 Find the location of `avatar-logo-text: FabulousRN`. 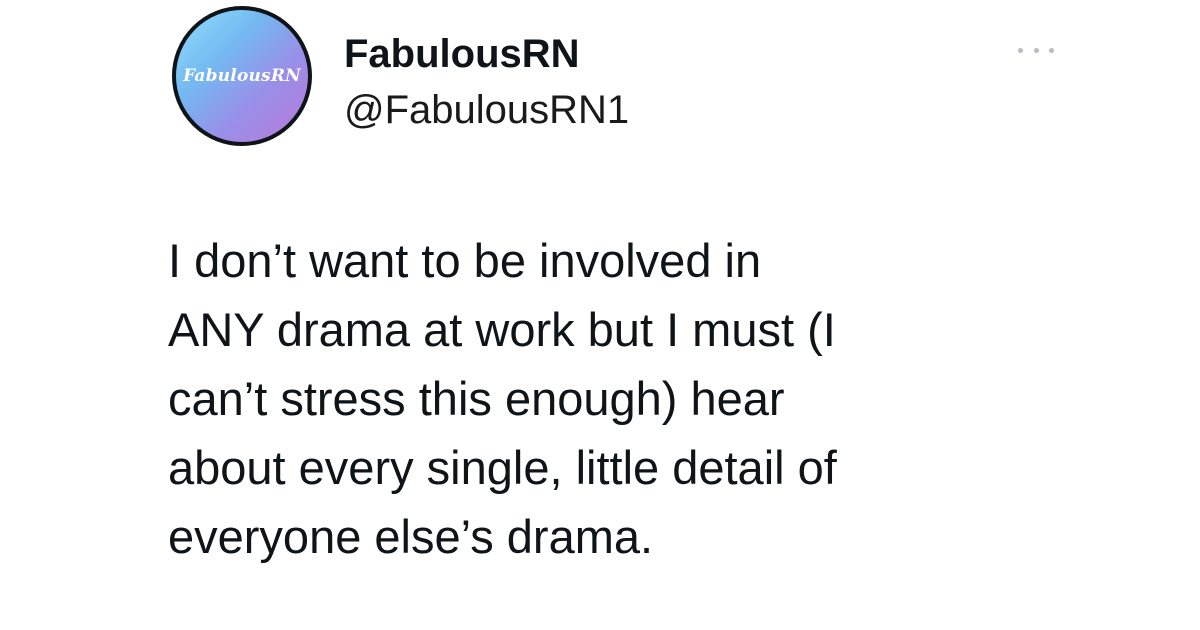

avatar-logo-text: FabulousRN is located at coordinates (242, 76).